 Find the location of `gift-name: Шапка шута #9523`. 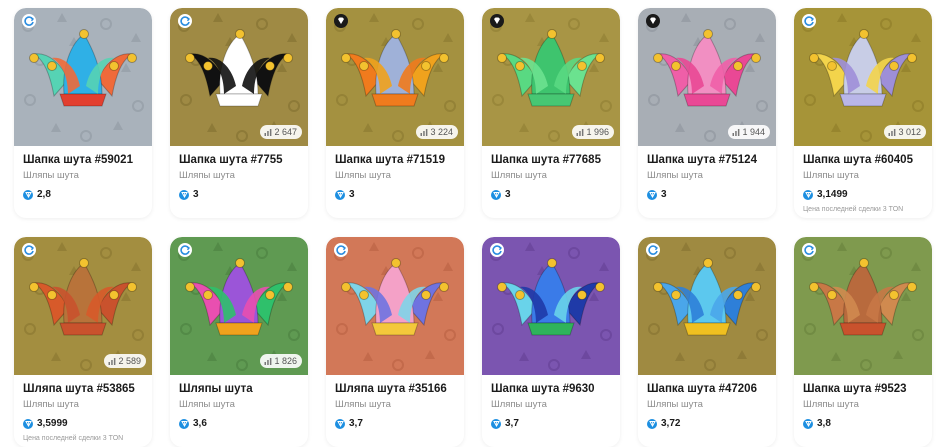

gift-name: Шапка шута #9523 is located at coordinates (855, 389).